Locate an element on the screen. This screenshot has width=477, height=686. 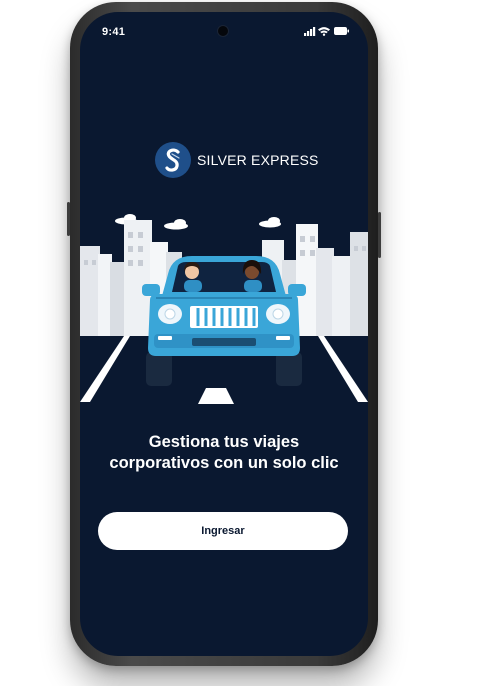
status-time: 9:41 is located at coordinates (114, 32).